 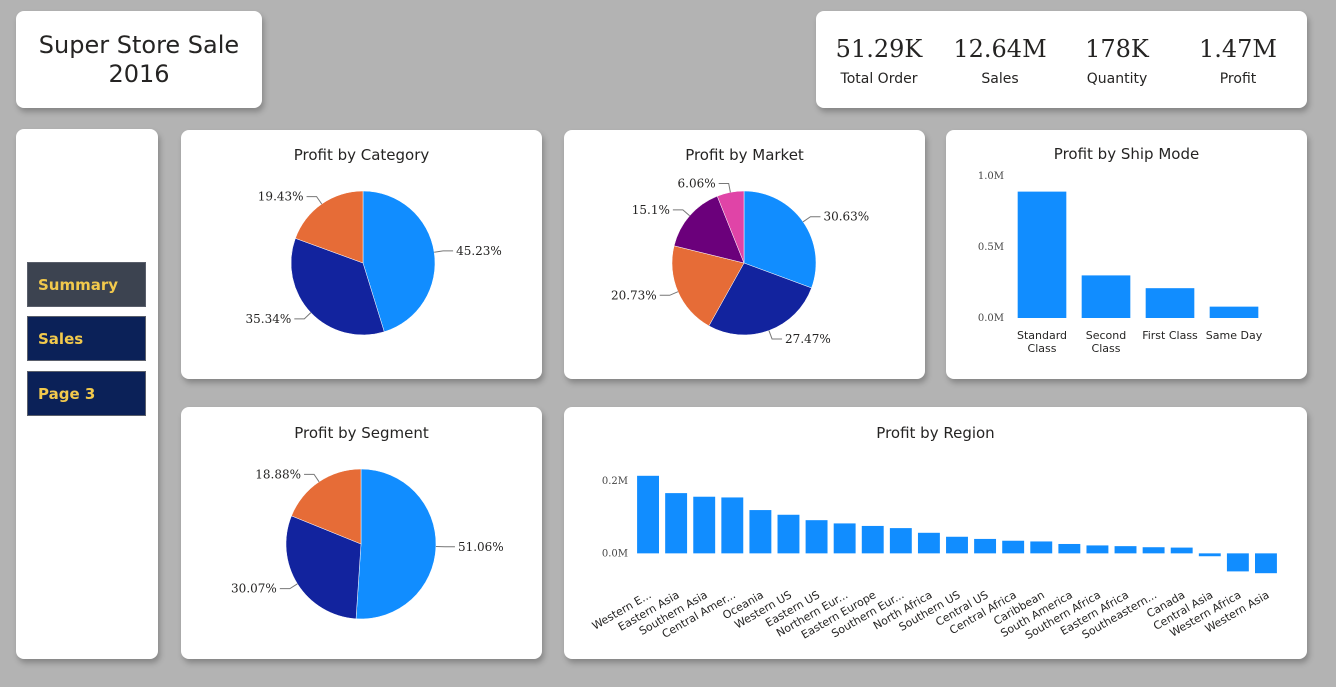 I want to click on kpi-quantity-label: Quantity, so click(x=1117, y=79).